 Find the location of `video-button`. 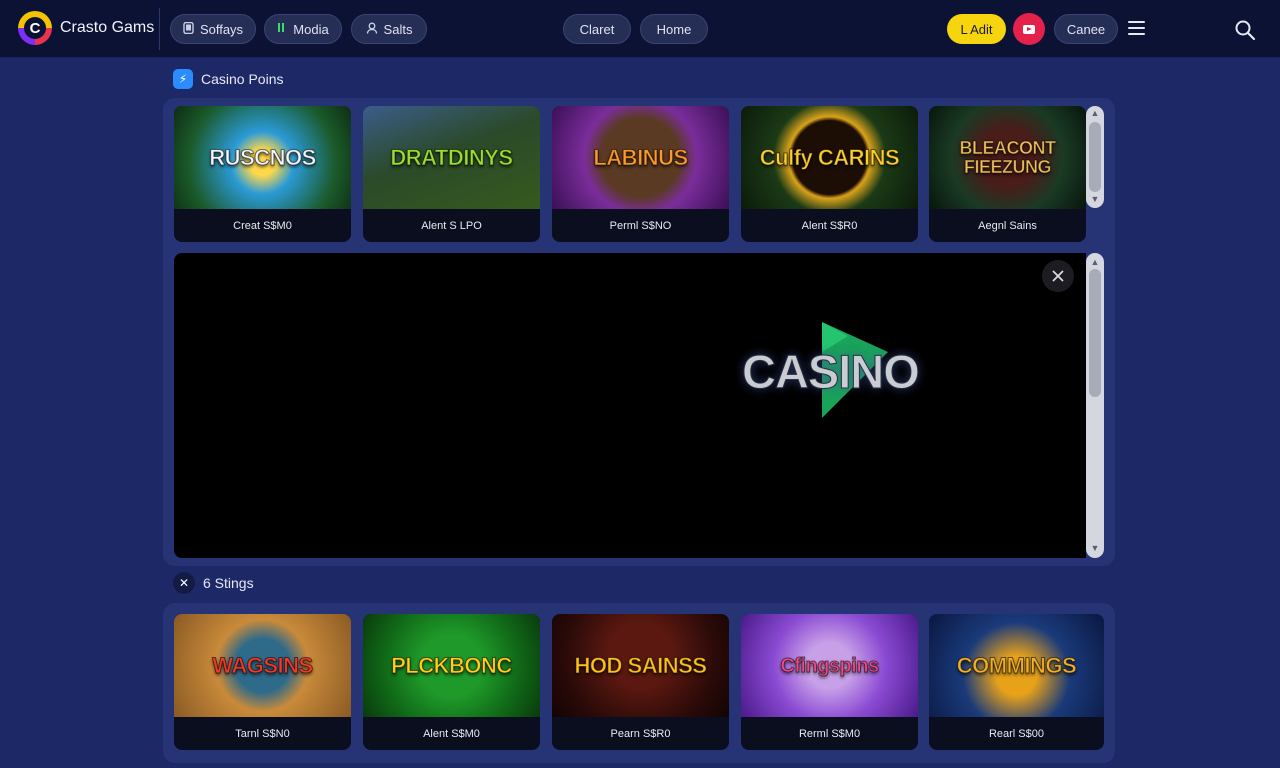

video-button is located at coordinates (1029, 29).